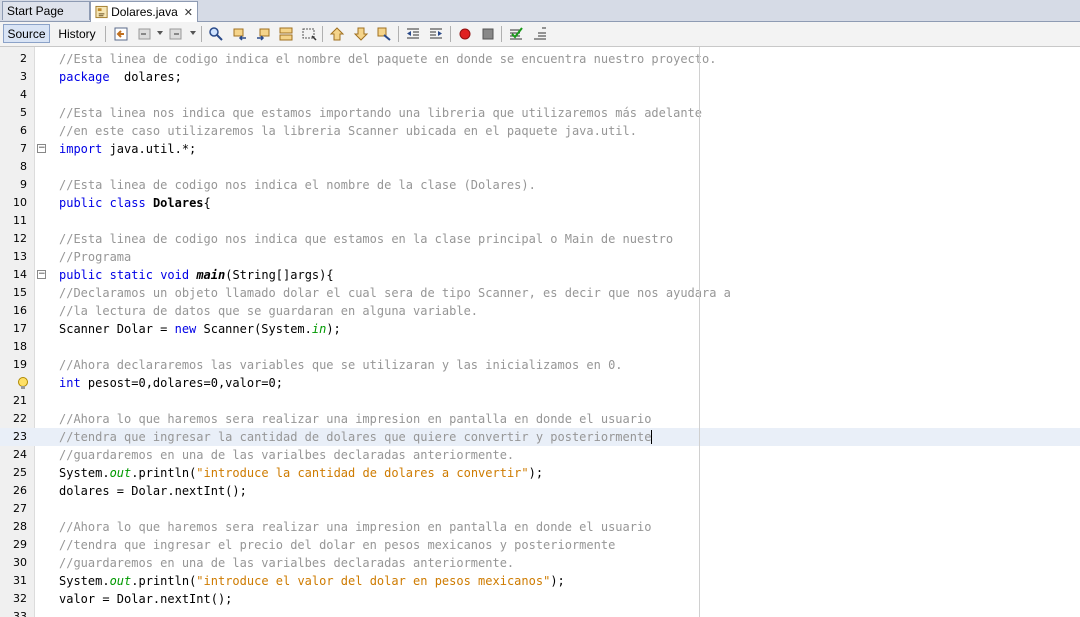 The height and width of the screenshot is (617, 1080). I want to click on source-view-button: Source, so click(26, 33).